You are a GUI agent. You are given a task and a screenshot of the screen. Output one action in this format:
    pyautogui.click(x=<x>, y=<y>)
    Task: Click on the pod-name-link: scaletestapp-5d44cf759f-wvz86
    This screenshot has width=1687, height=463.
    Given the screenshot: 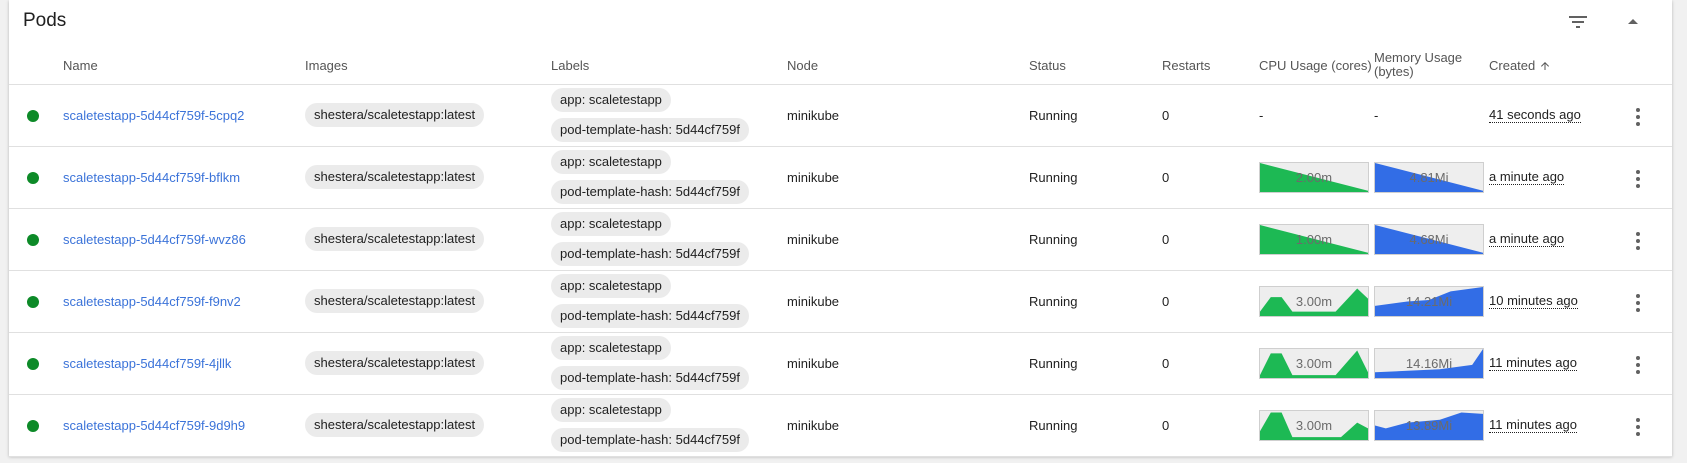 What is the action you would take?
    pyautogui.click(x=154, y=239)
    